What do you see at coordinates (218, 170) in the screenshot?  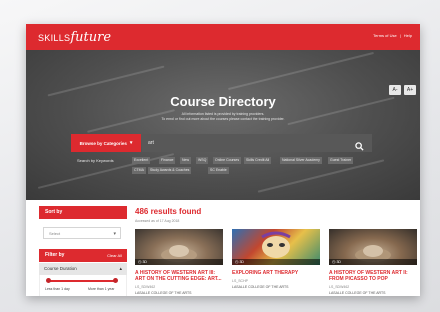 I see `keyword-tag: SC Enable` at bounding box center [218, 170].